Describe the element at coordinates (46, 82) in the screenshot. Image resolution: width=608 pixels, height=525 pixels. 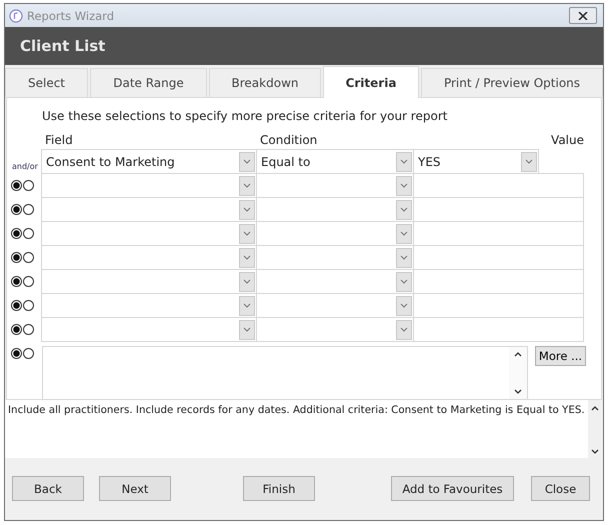
I see `tab: Select` at that location.